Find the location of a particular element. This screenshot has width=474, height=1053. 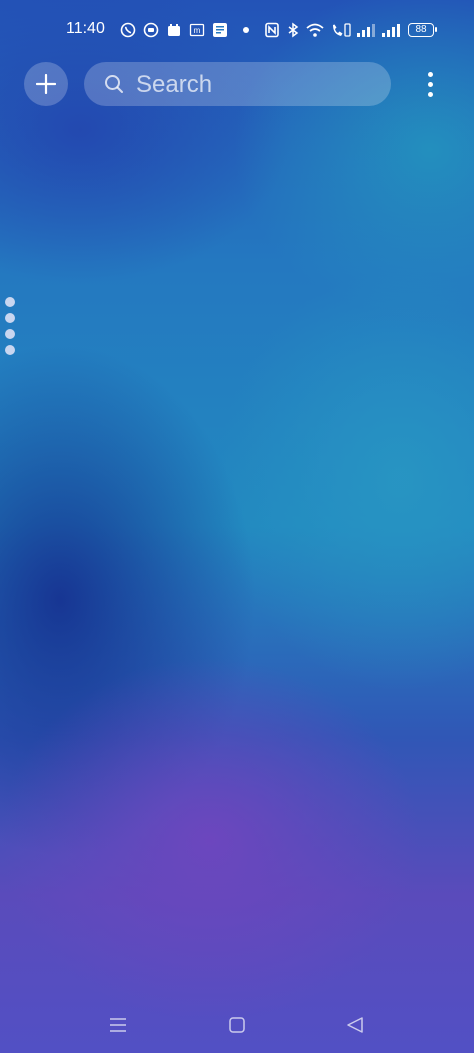

recents-button is located at coordinates (118, 1025).